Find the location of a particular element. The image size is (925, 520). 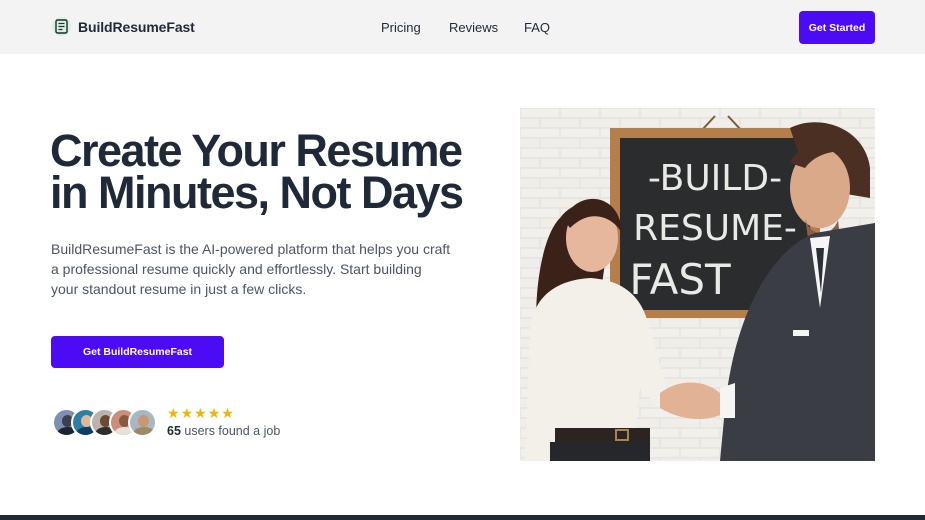

brand-logo: BuildResumeFast is located at coordinates (123, 26).